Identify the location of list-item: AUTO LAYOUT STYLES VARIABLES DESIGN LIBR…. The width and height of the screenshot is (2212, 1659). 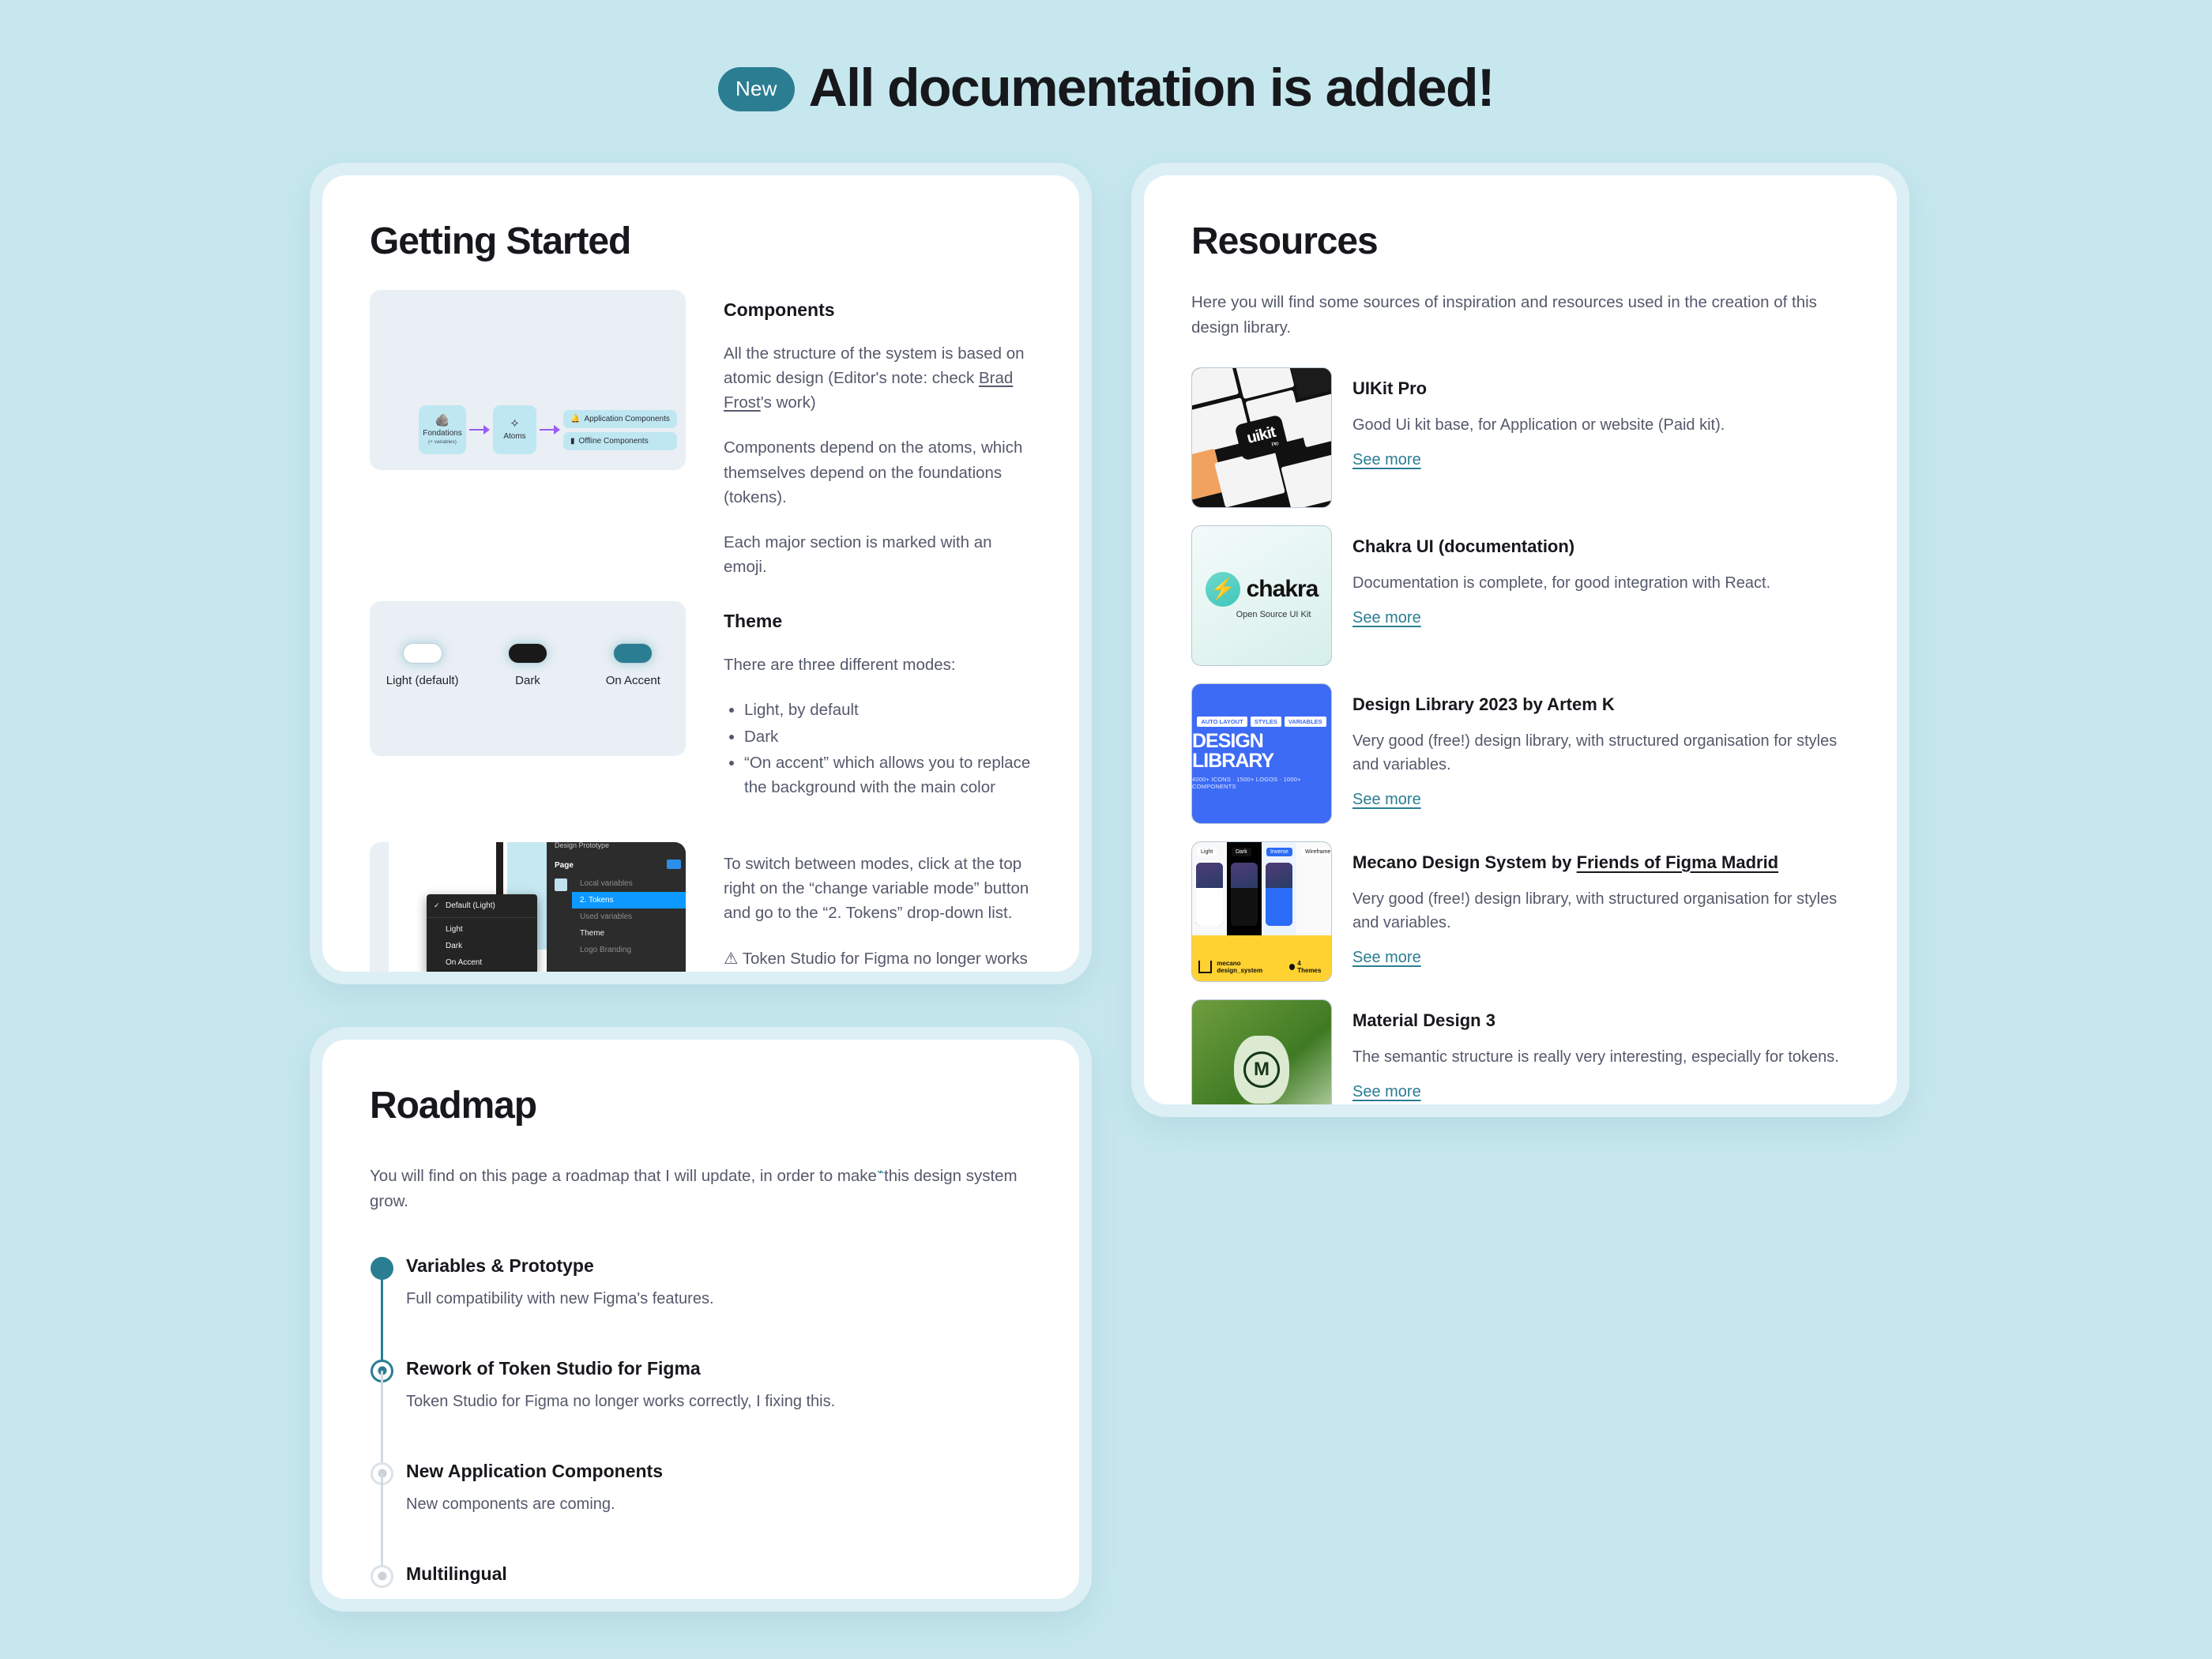
(1520, 753).